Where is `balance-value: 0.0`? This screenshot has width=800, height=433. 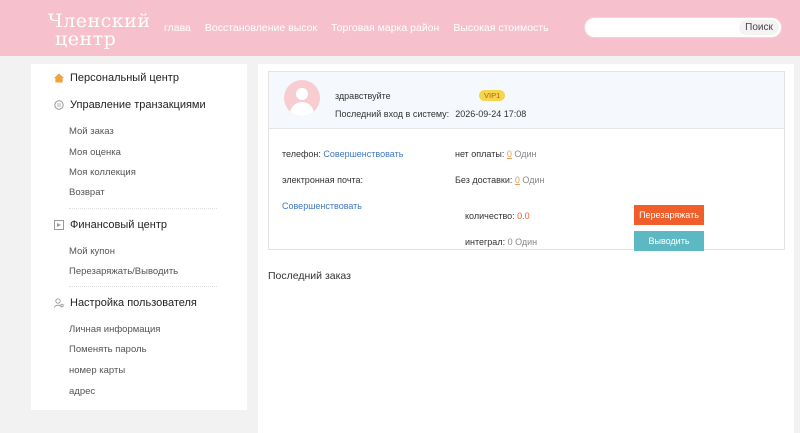
balance-value: 0.0 is located at coordinates (523, 216).